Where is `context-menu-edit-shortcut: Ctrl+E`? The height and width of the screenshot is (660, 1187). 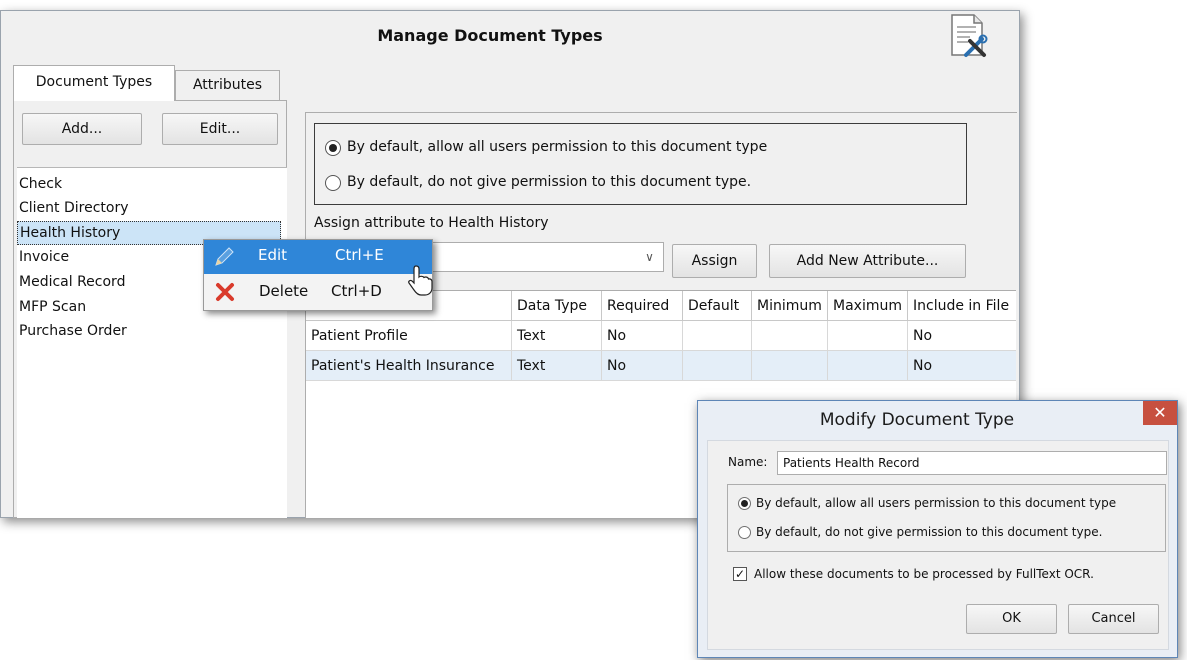 context-menu-edit-shortcut: Ctrl+E is located at coordinates (359, 255).